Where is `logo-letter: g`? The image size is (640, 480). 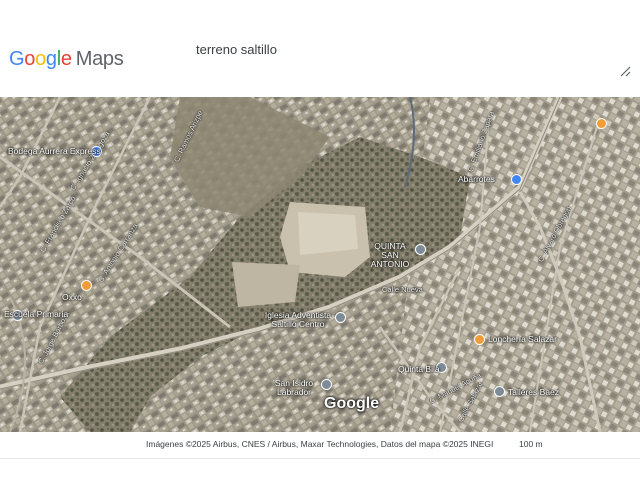
logo-letter: g is located at coordinates (51, 59).